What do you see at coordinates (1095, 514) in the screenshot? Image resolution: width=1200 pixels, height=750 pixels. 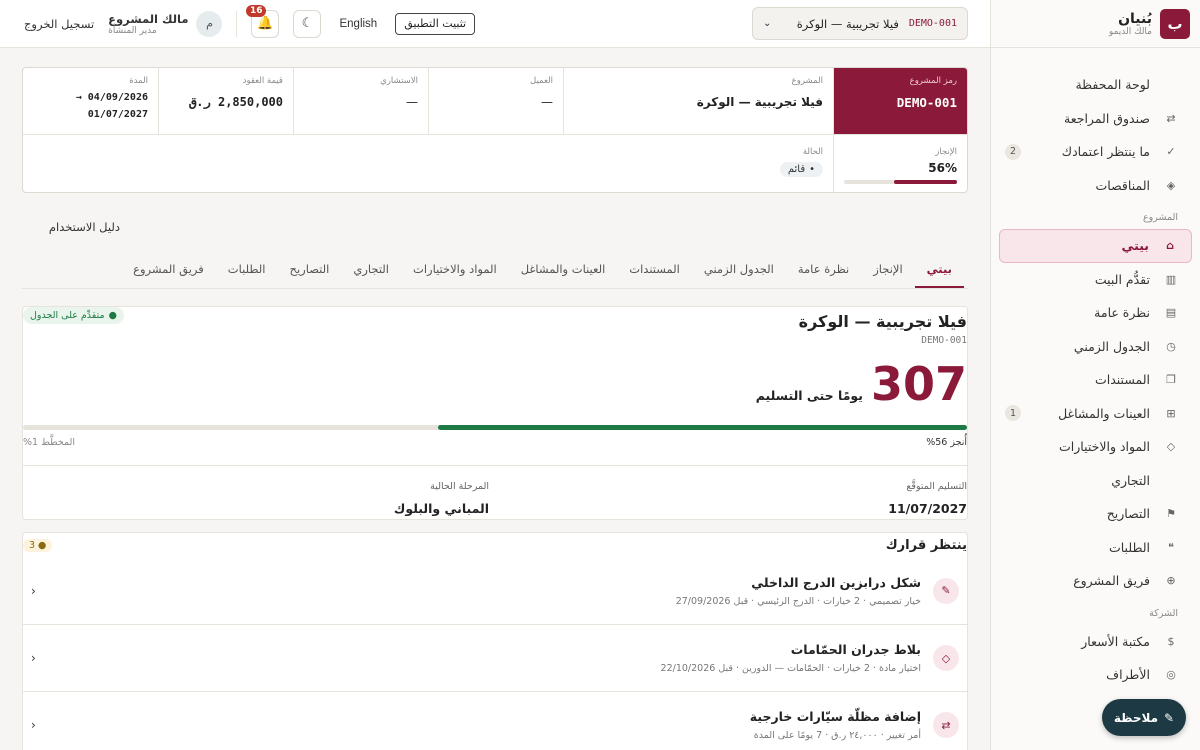 I see `sidebar-item-permits: ⚑ التصاريح` at bounding box center [1095, 514].